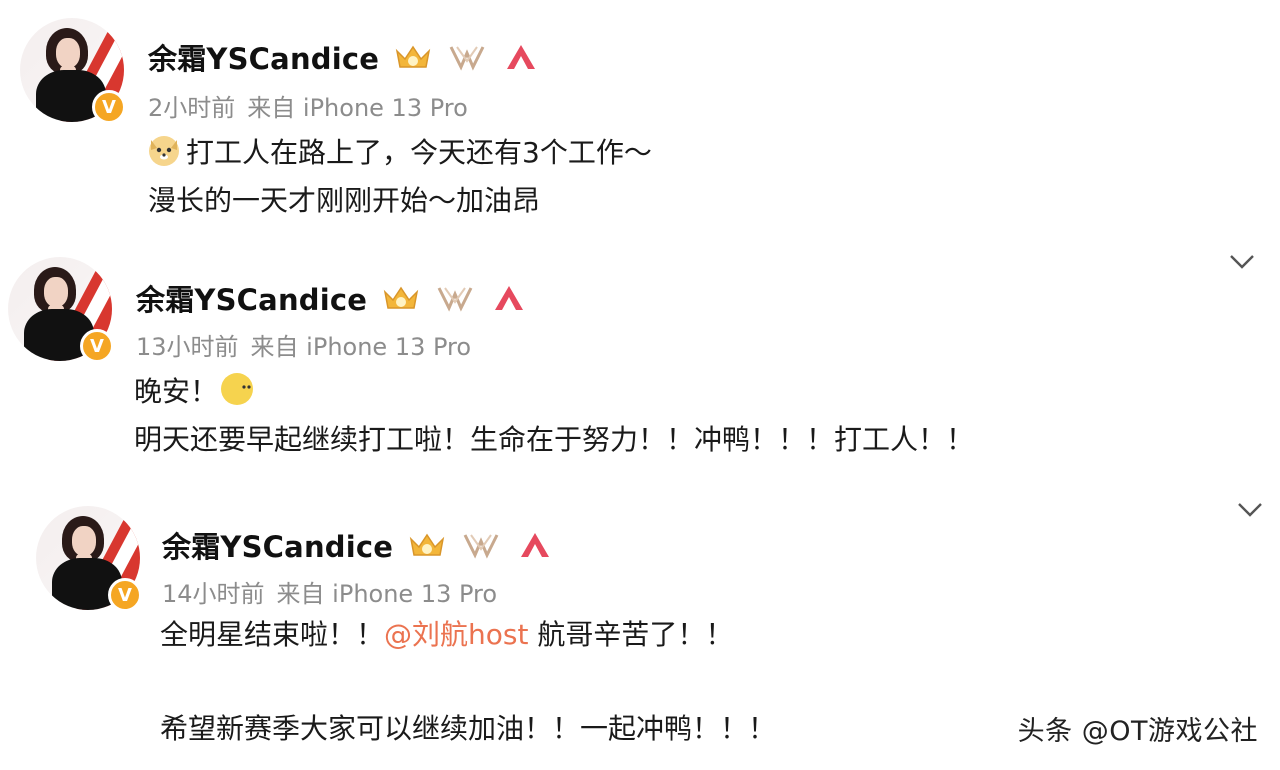 The image size is (1280, 770). What do you see at coordinates (1137, 731) in the screenshot?
I see `watermark: 头条 @OT游戏公社` at bounding box center [1137, 731].